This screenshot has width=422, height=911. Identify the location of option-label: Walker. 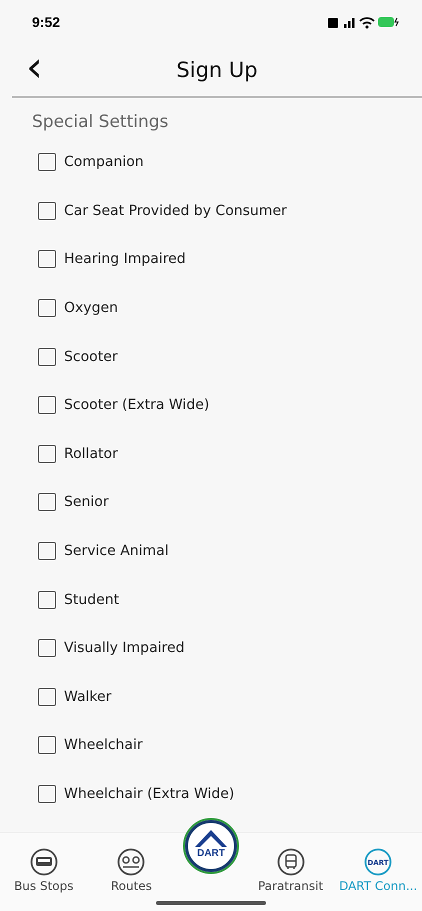
(88, 696).